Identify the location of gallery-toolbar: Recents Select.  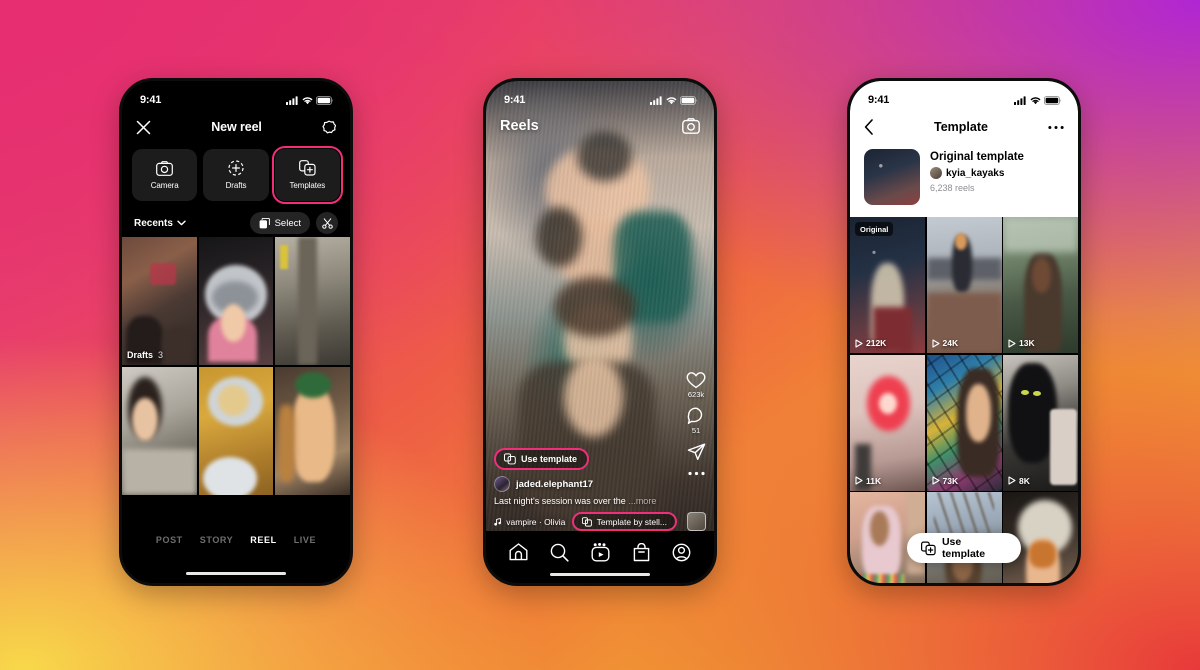
(236, 223).